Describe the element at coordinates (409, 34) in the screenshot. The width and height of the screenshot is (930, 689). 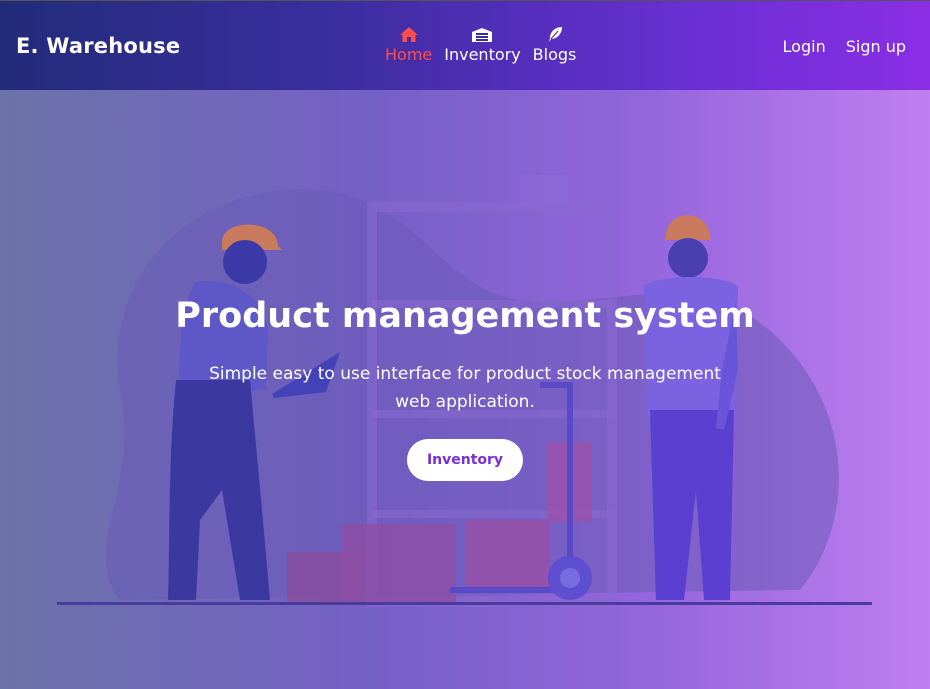
I see `home-icon` at that location.